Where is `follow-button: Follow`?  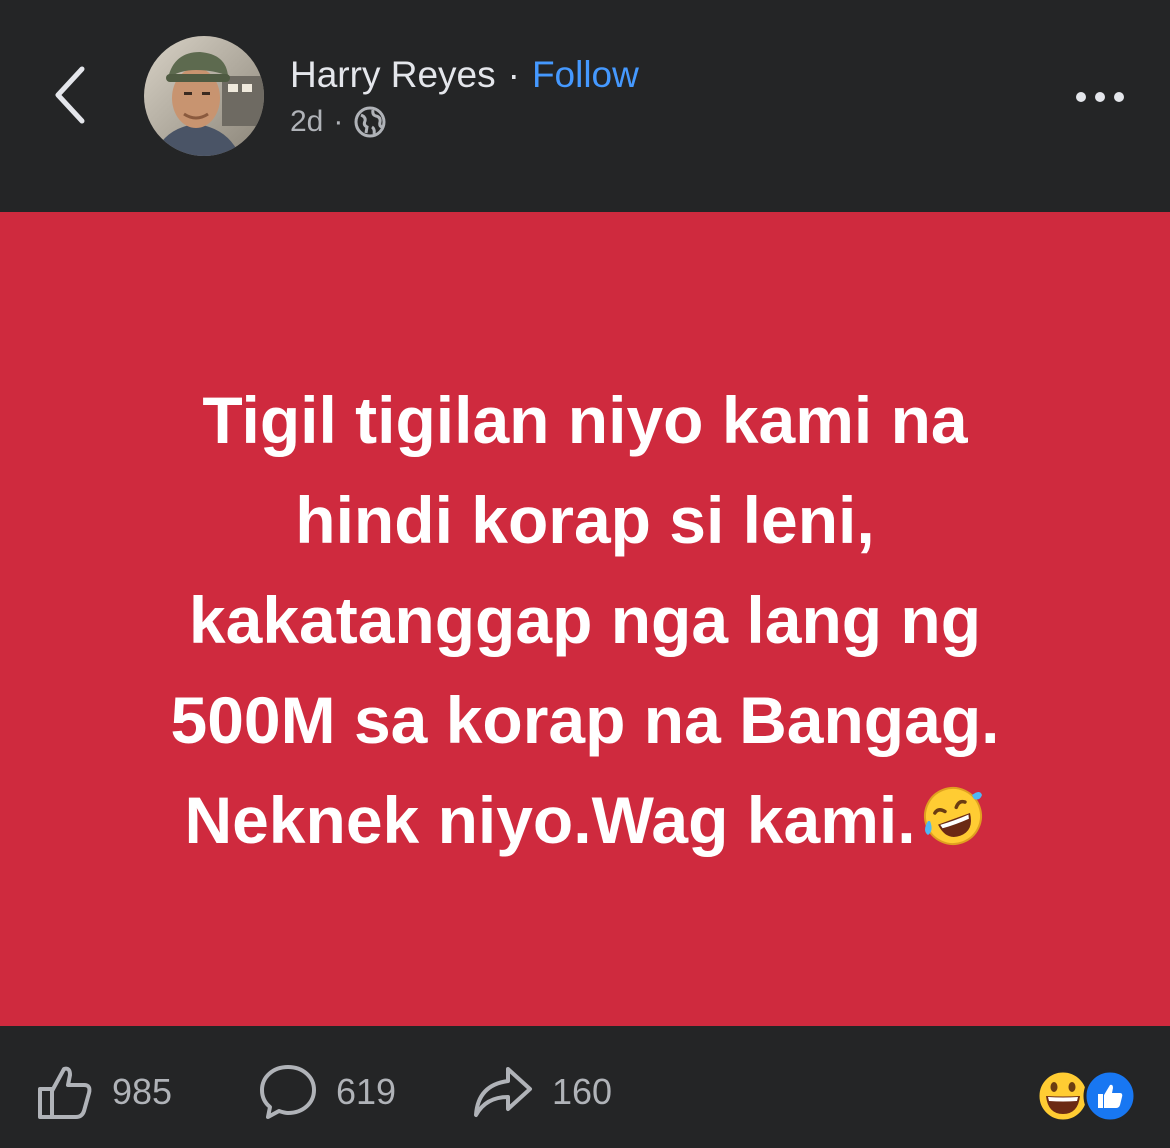 follow-button: Follow is located at coordinates (585, 75).